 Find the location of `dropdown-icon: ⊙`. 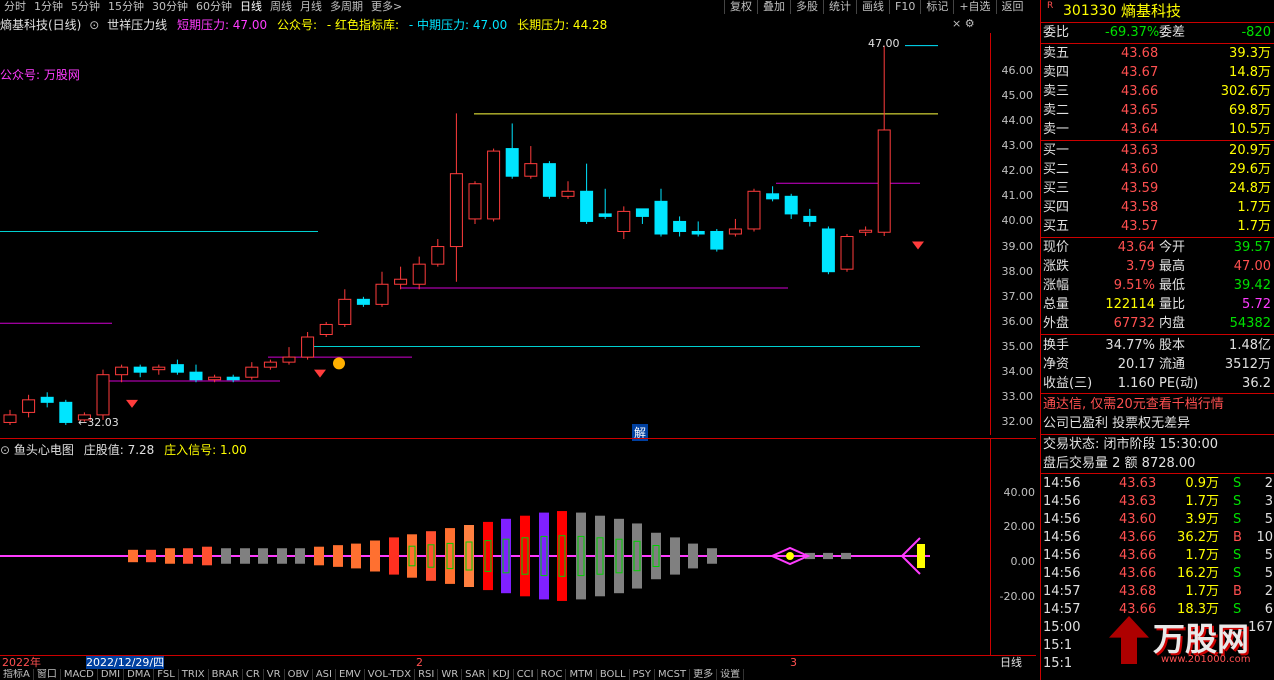

dropdown-icon: ⊙ is located at coordinates (94, 25).